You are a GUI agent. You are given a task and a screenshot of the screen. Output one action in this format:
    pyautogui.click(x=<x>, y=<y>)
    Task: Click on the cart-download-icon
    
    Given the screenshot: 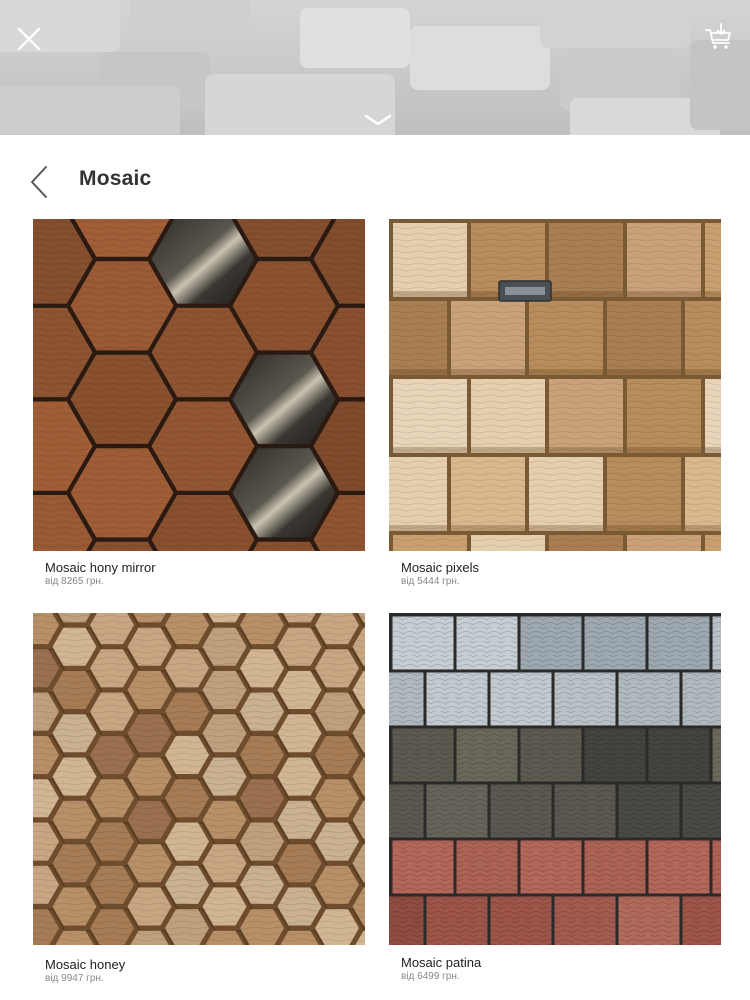 What is the action you would take?
    pyautogui.click(x=718, y=36)
    